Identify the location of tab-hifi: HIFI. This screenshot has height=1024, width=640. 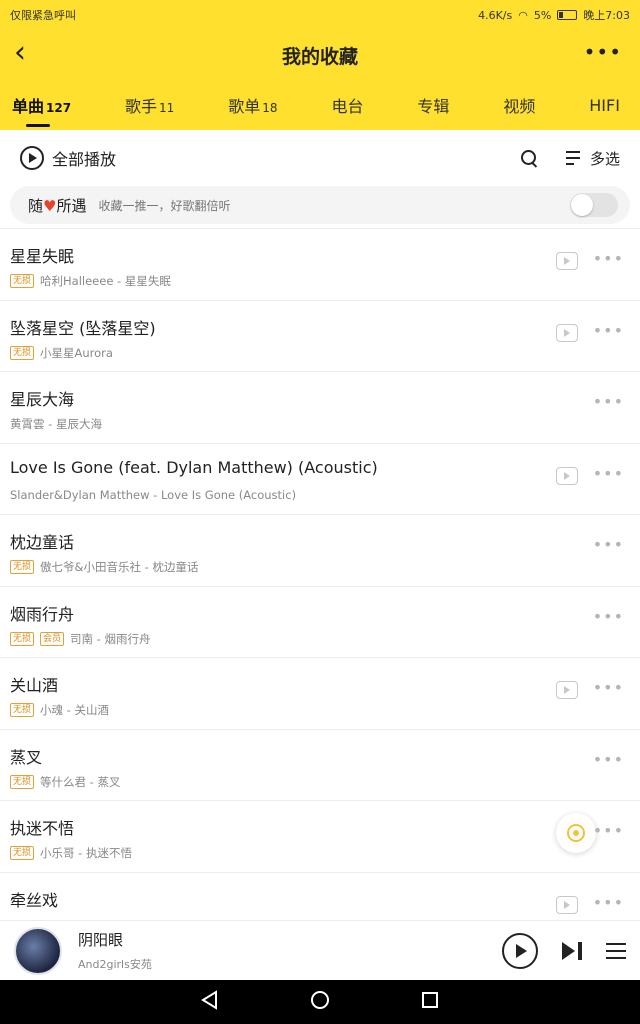
(604, 105).